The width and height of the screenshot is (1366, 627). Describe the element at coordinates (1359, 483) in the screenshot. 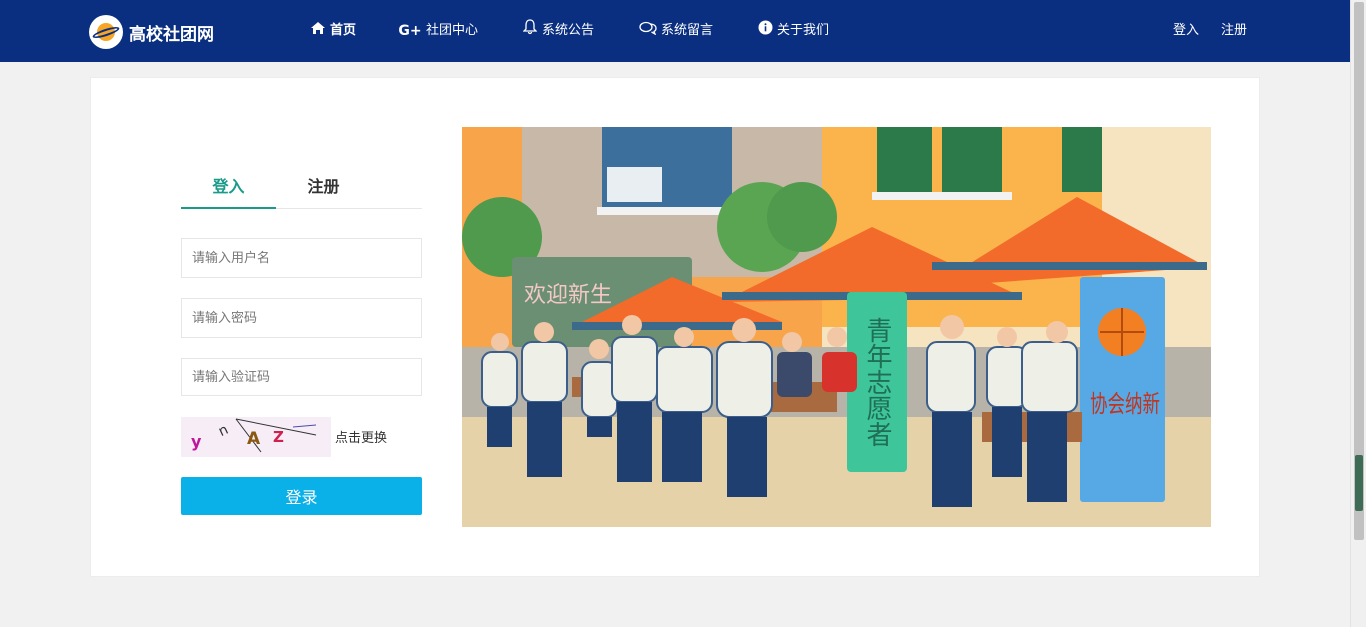

I see `scrollbar-marker` at that location.